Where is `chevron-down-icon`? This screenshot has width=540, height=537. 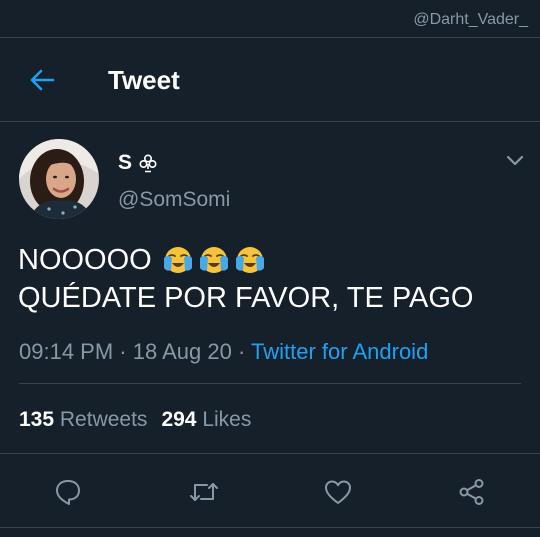 chevron-down-icon is located at coordinates (515, 160).